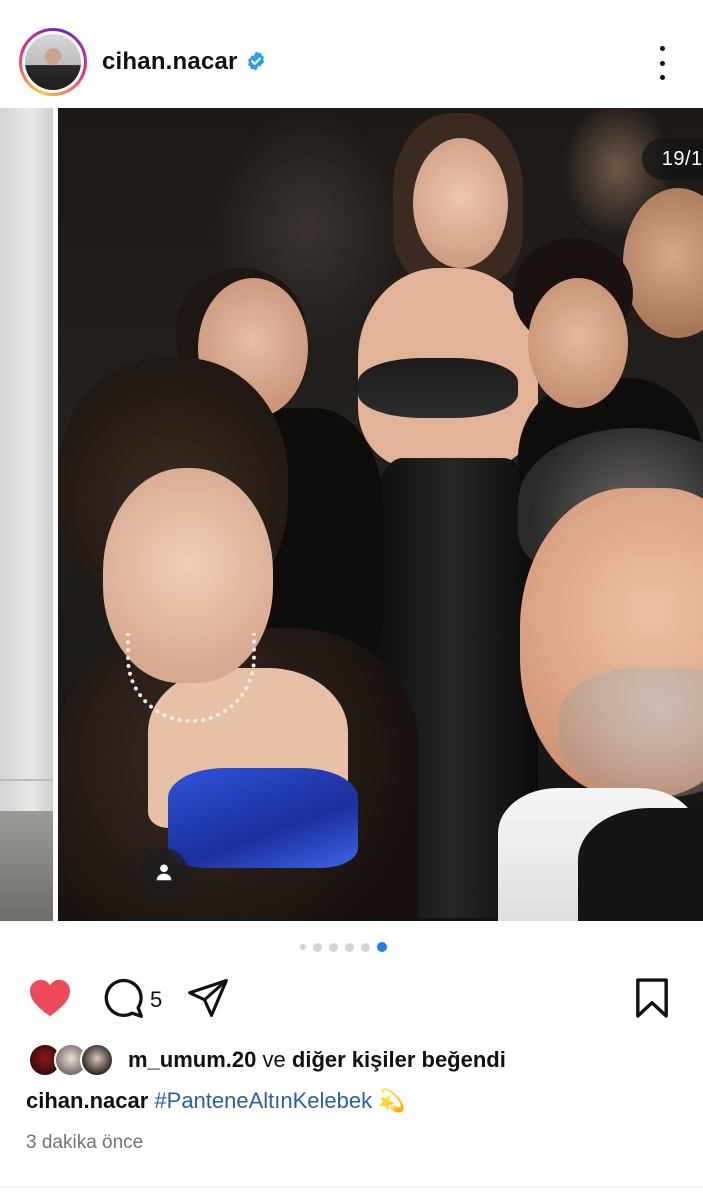 This screenshot has height=1200, width=703. I want to click on likes-text: m_umum.20 ve diğer kişiler beğendi, so click(317, 1060).